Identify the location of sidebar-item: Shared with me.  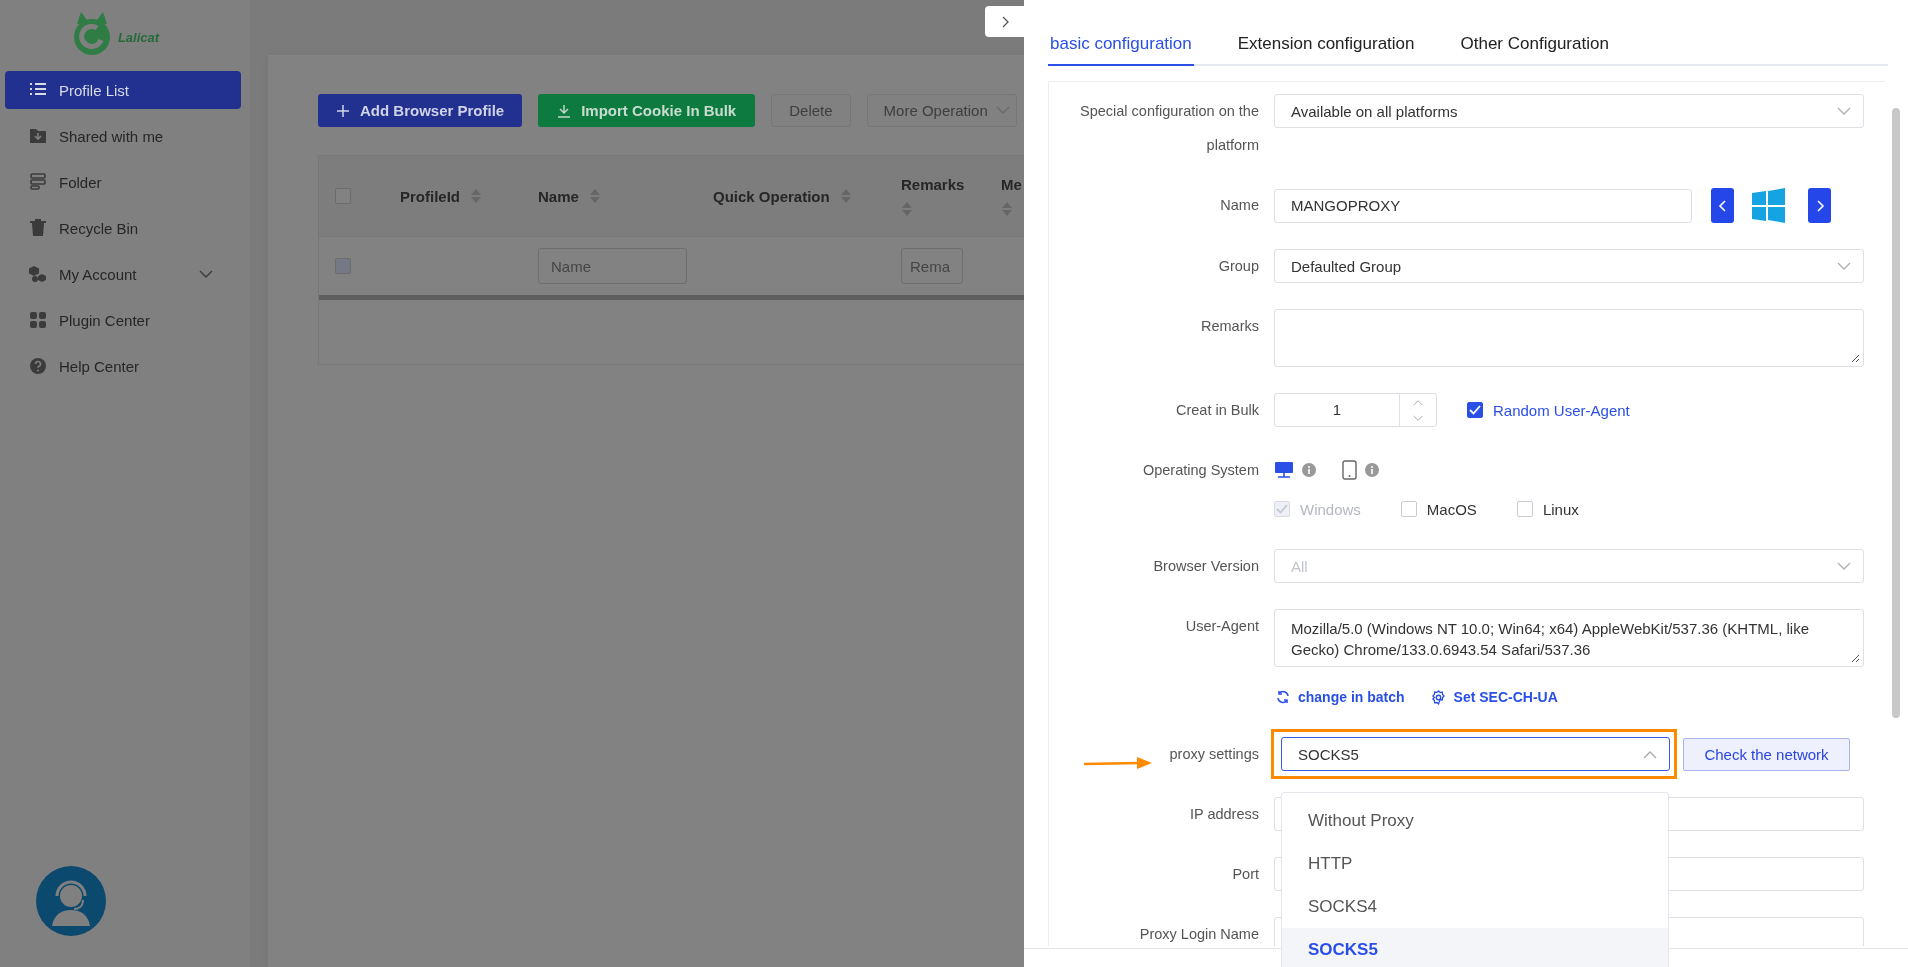
(123, 136).